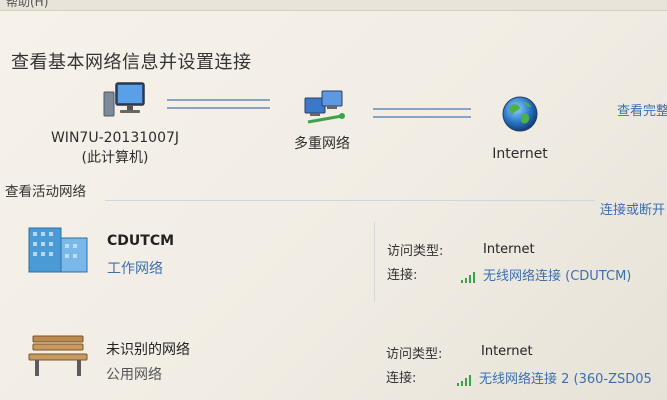  I want to click on network-1-conn-label: 连接:, so click(402, 275).